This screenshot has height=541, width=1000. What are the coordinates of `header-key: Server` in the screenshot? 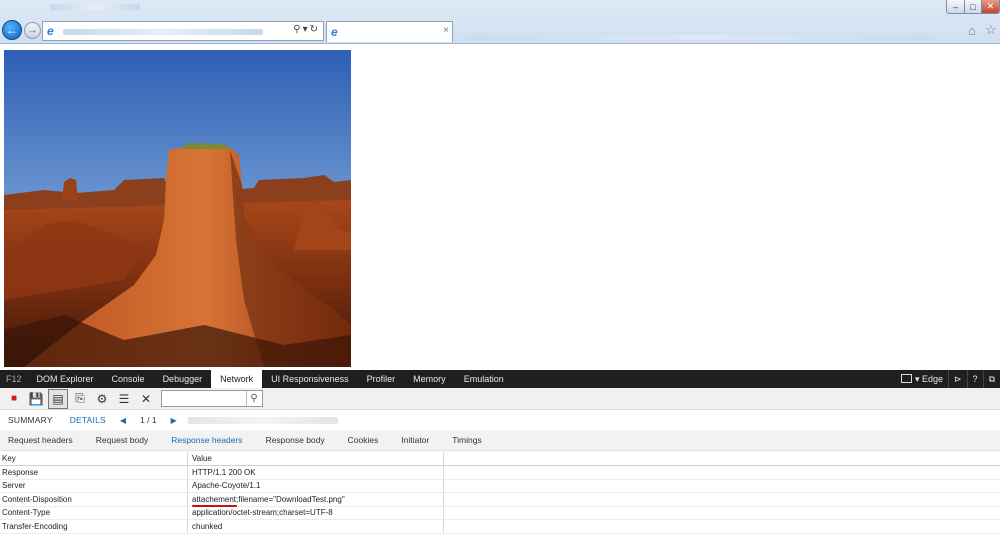 It's located at (94, 485).